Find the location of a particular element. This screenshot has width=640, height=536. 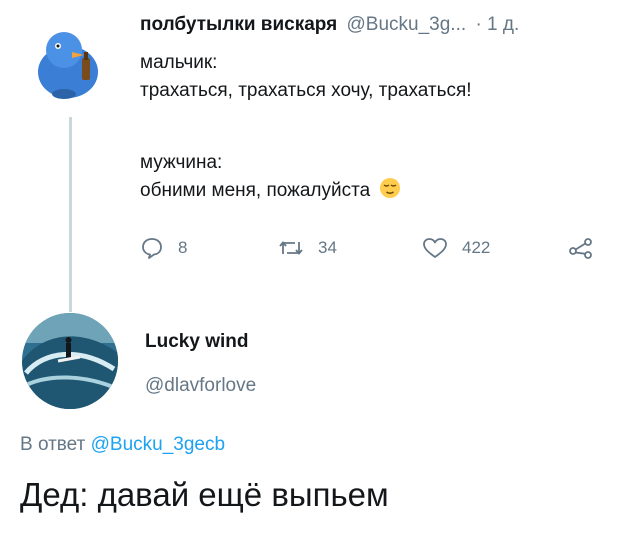

tweet-header: полбутылки вискаря @Bucku_3g... · 1 д. is located at coordinates (329, 25).